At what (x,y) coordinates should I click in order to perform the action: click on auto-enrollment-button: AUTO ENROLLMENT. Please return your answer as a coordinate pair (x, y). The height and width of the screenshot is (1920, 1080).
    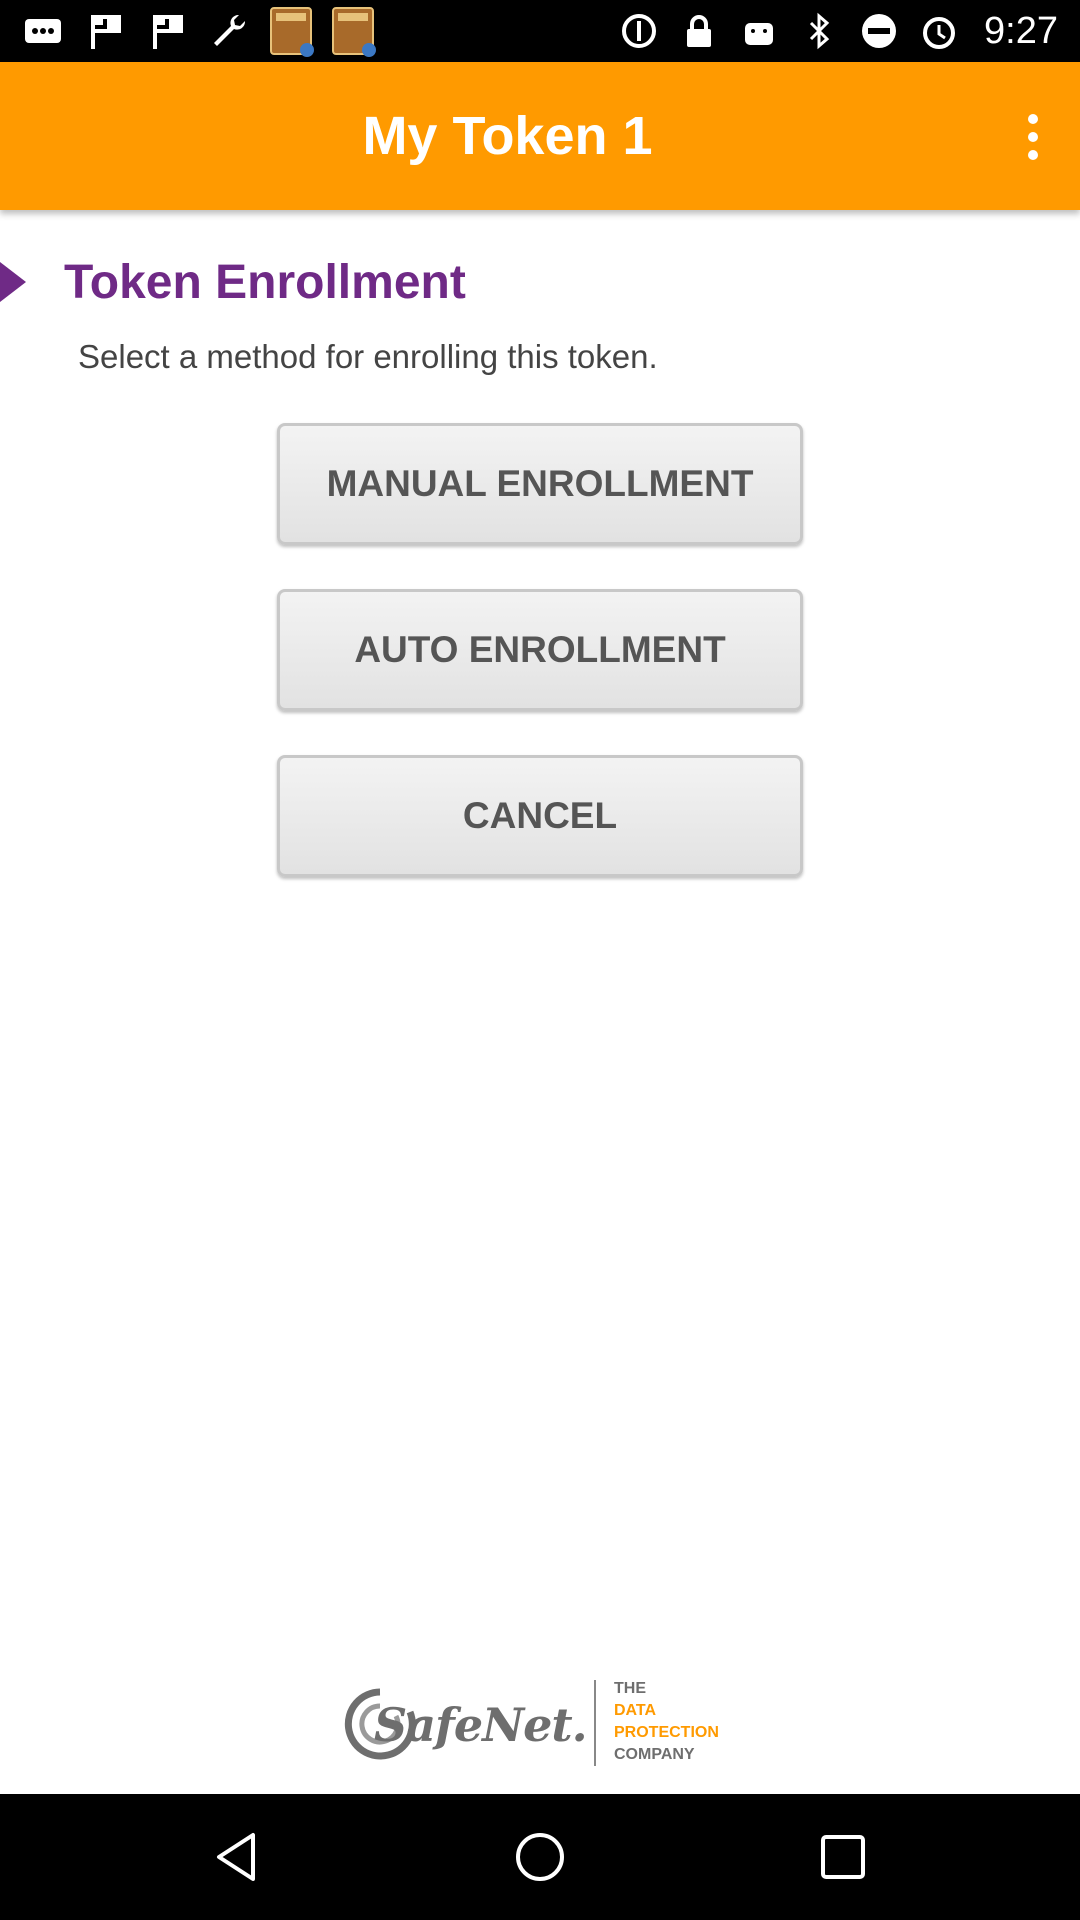
    Looking at the image, I should click on (540, 650).